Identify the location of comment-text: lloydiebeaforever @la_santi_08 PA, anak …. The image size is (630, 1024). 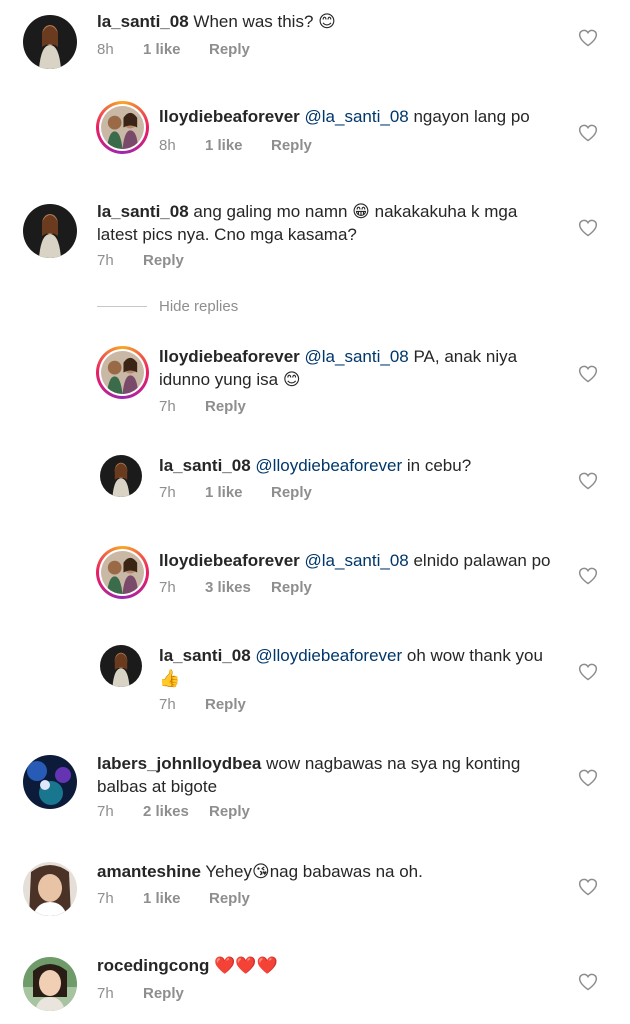
(354, 368).